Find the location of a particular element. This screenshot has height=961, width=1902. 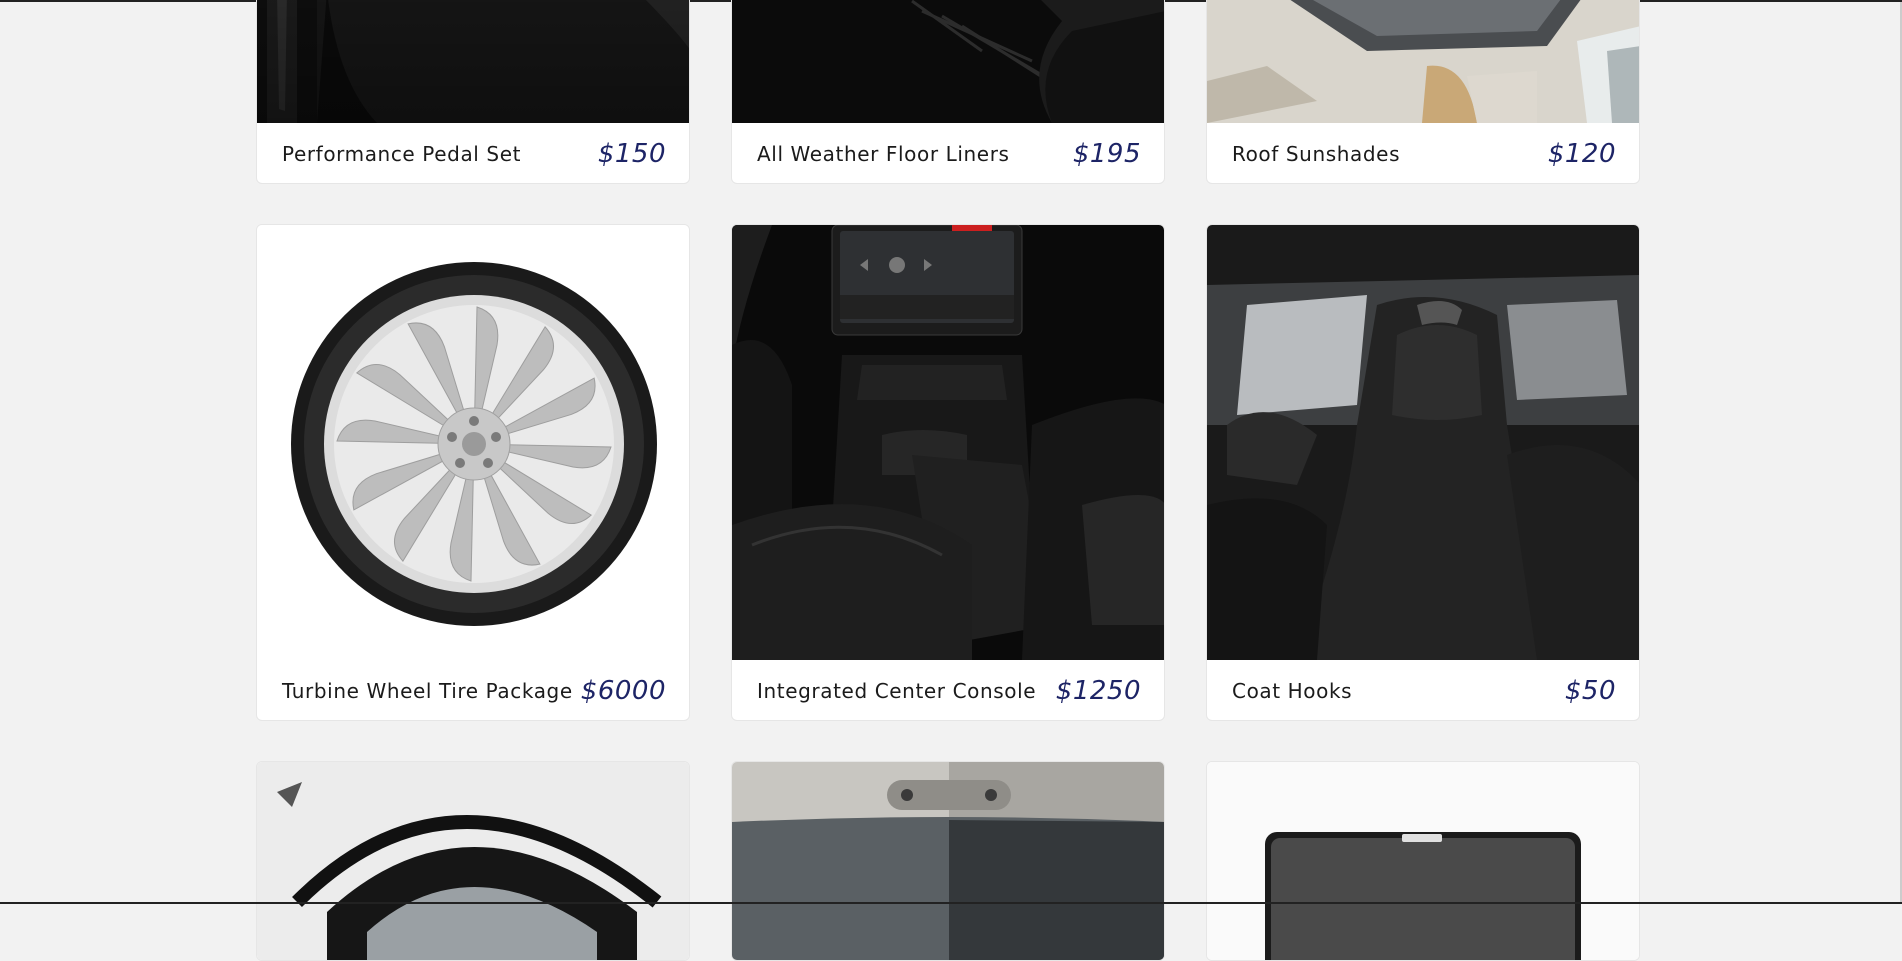

product-name: Roof Sunshades is located at coordinates (1316, 154).